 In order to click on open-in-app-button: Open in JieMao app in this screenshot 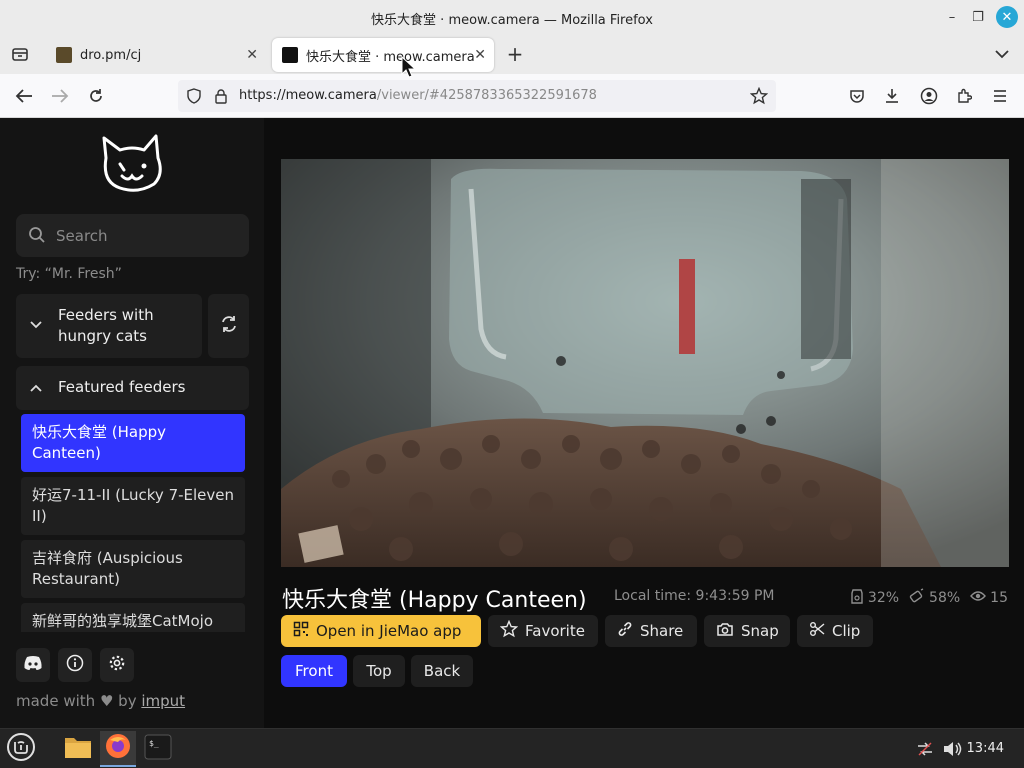, I will do `click(381, 631)`.